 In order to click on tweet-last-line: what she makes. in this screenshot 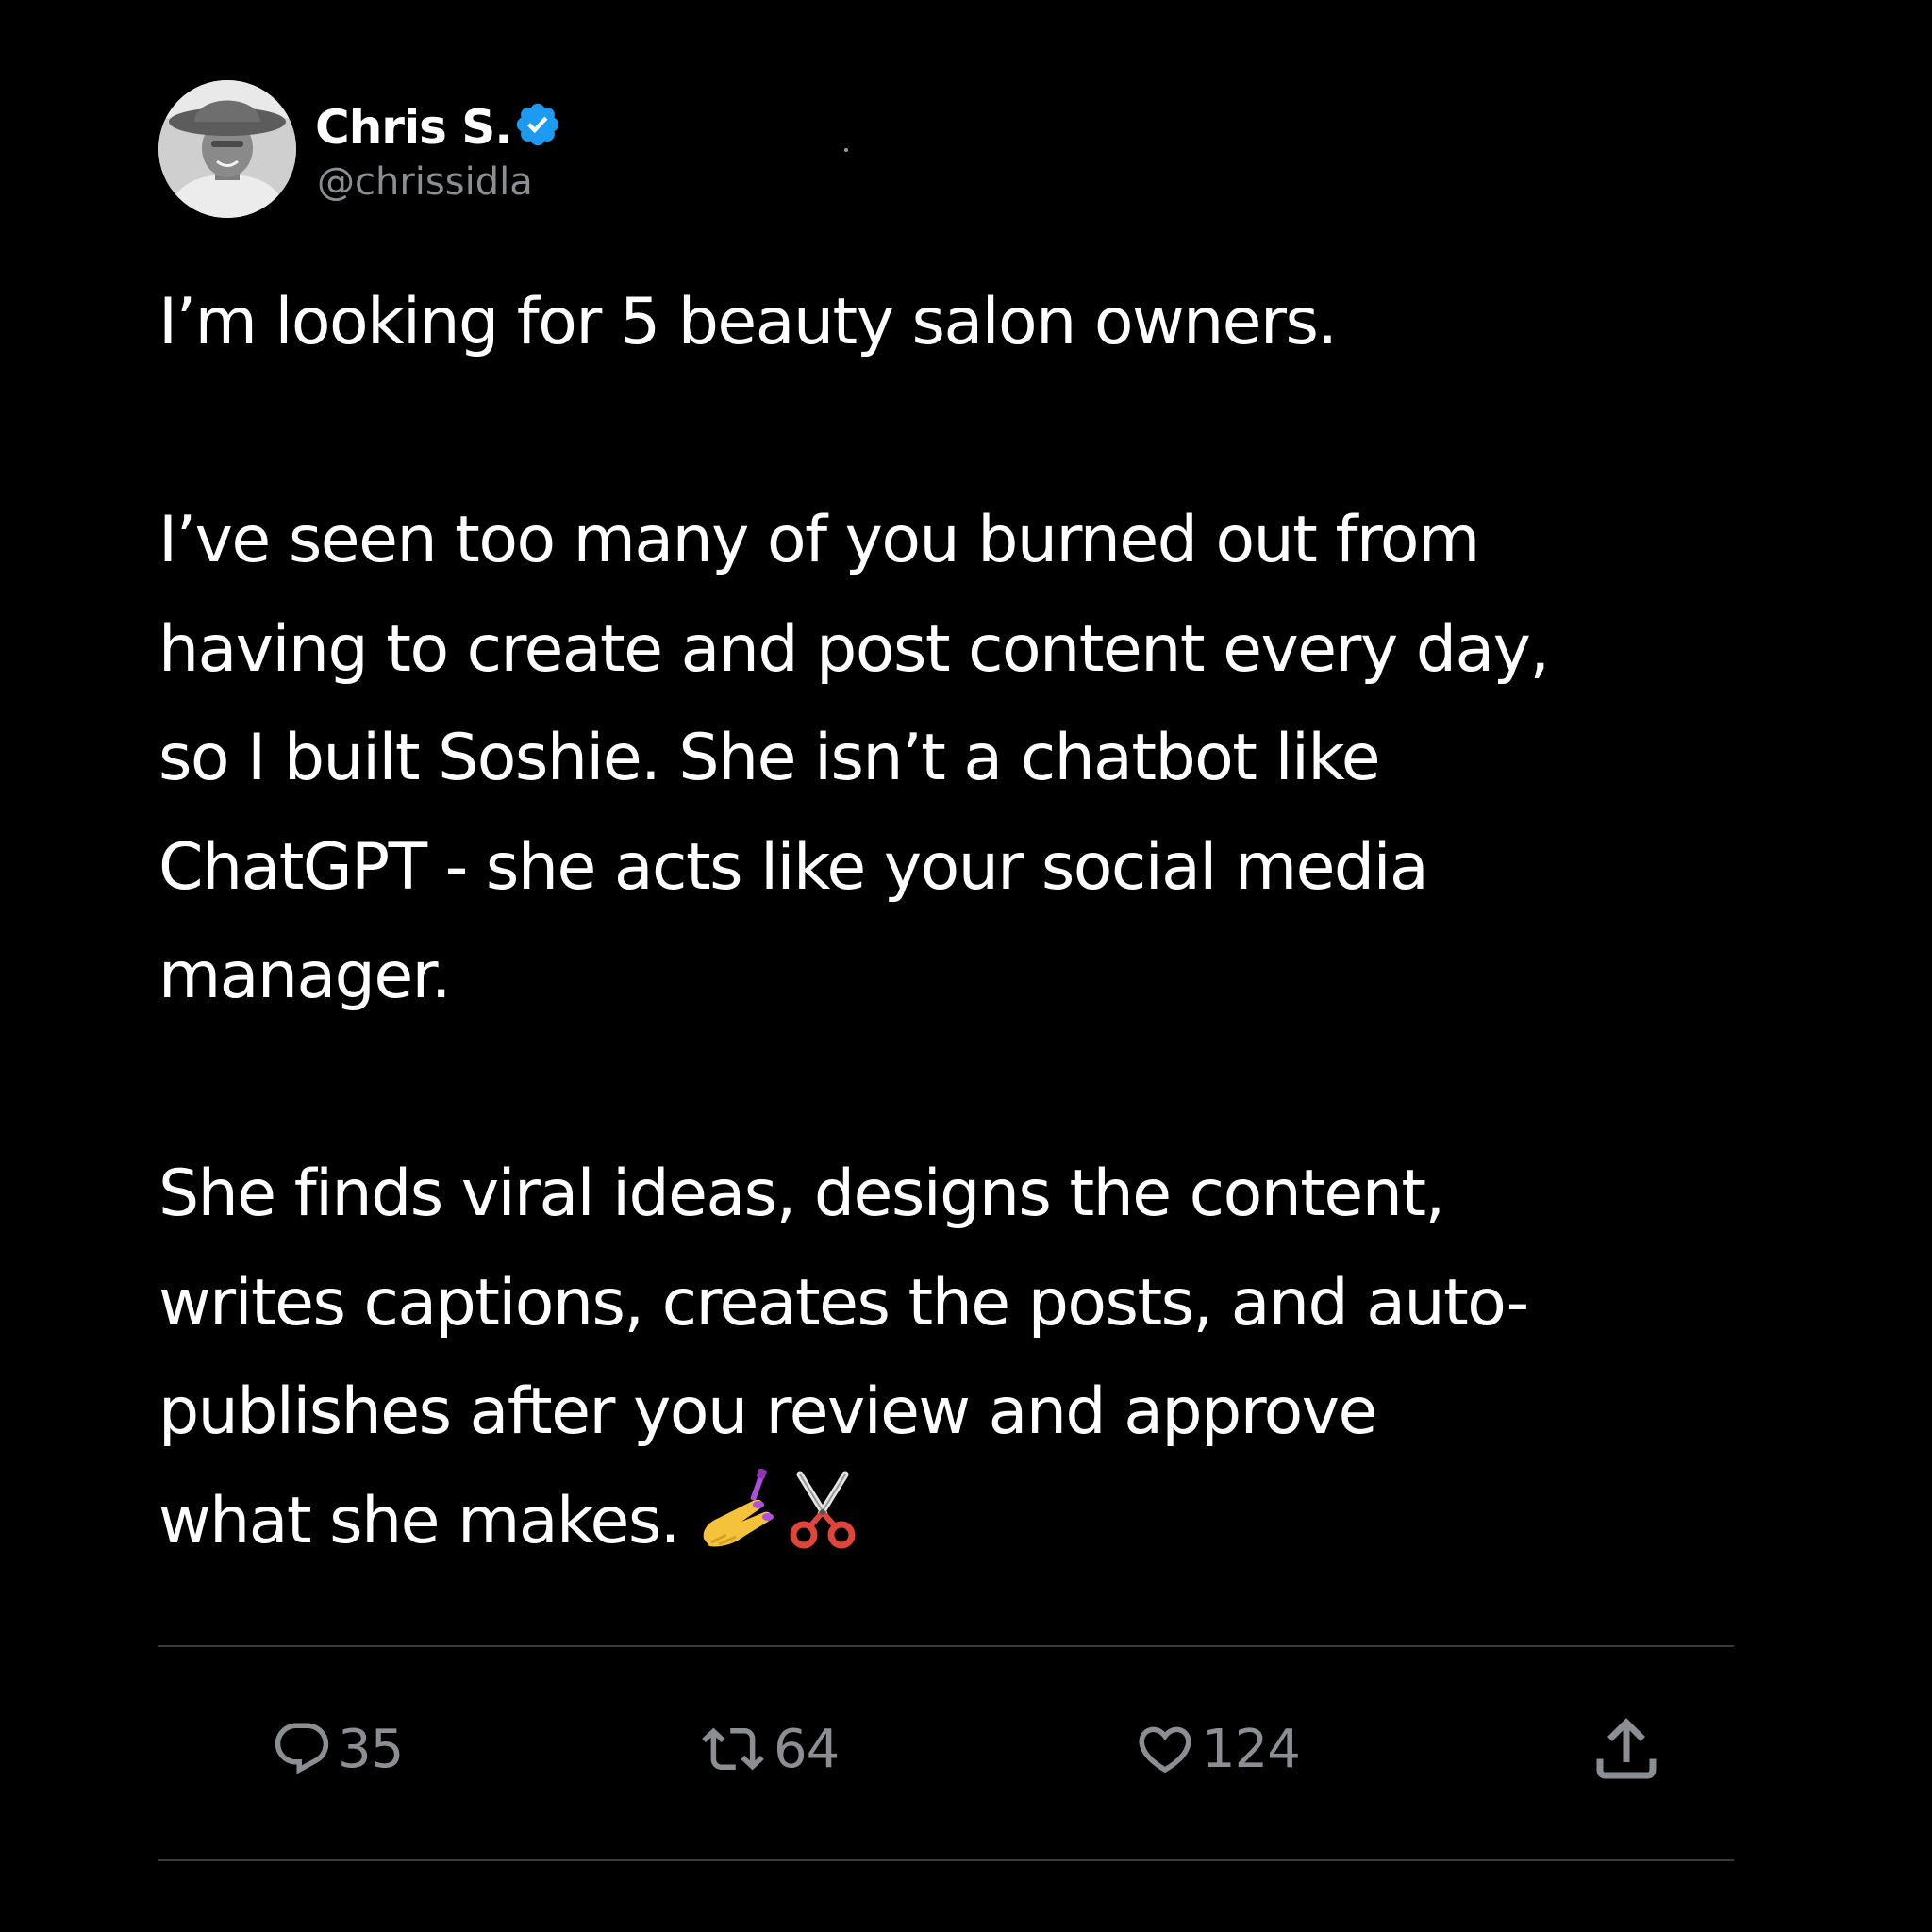, I will do `click(979, 1522)`.